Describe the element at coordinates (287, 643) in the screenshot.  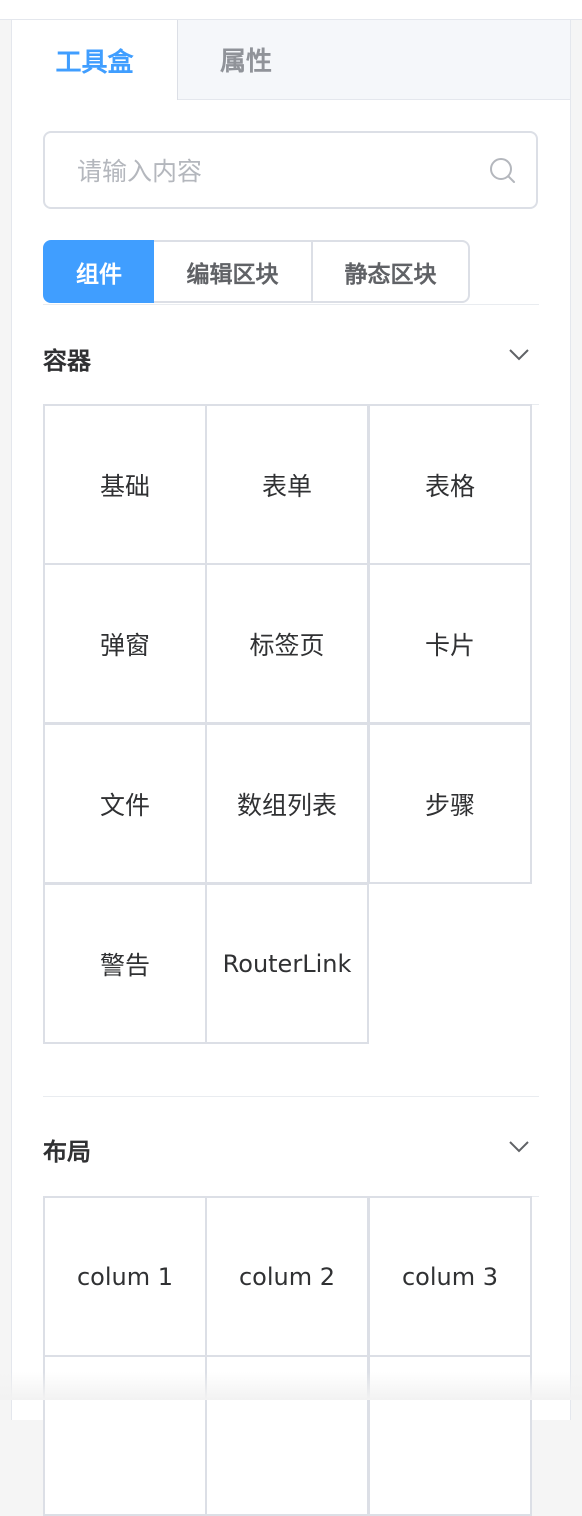
I see `component-tabs: 标签页` at that location.